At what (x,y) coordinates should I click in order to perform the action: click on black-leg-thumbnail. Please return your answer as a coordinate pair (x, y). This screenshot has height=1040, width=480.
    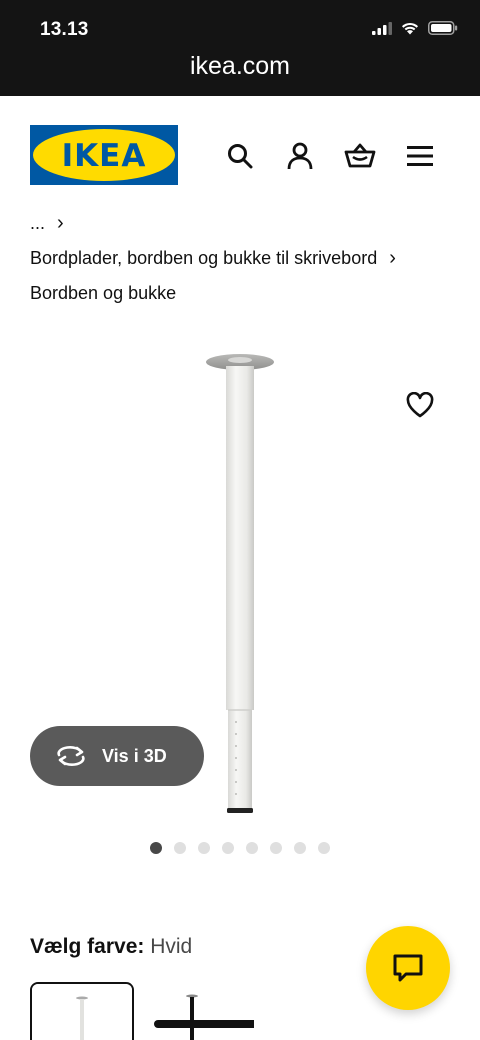
    Looking at the image, I should click on (204, 1017).